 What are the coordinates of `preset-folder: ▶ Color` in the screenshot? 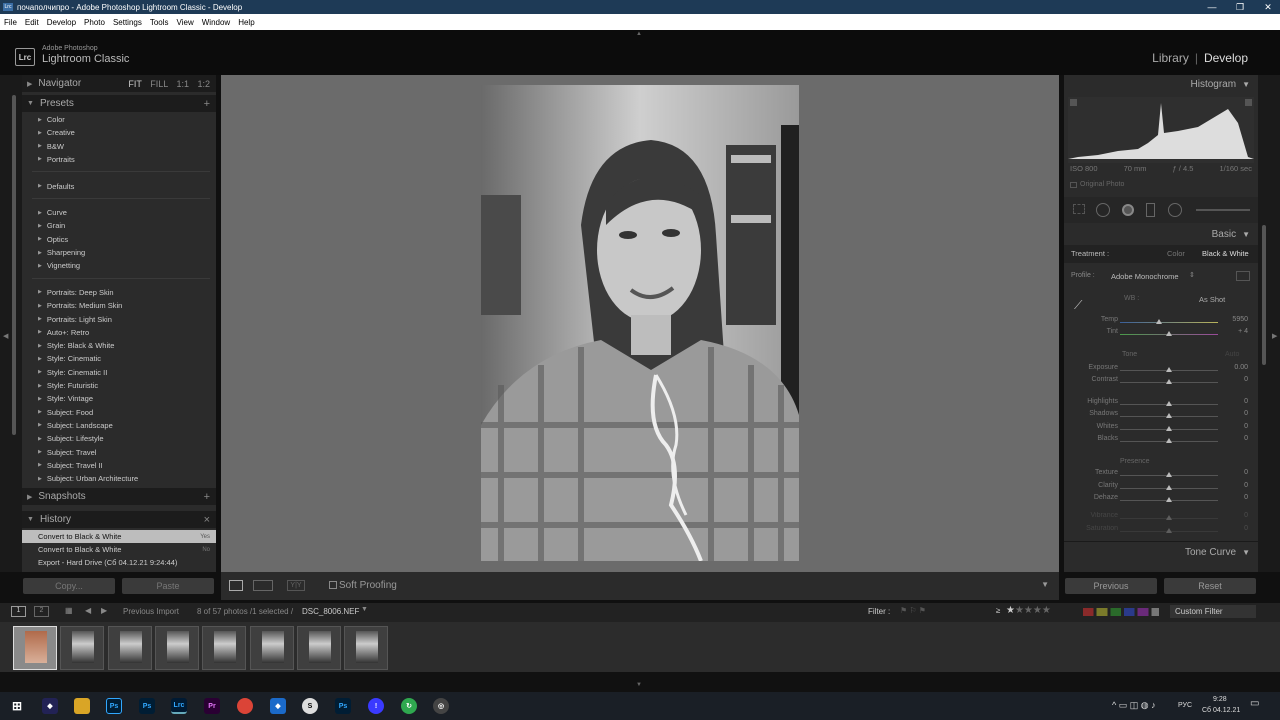 It's located at (51, 119).